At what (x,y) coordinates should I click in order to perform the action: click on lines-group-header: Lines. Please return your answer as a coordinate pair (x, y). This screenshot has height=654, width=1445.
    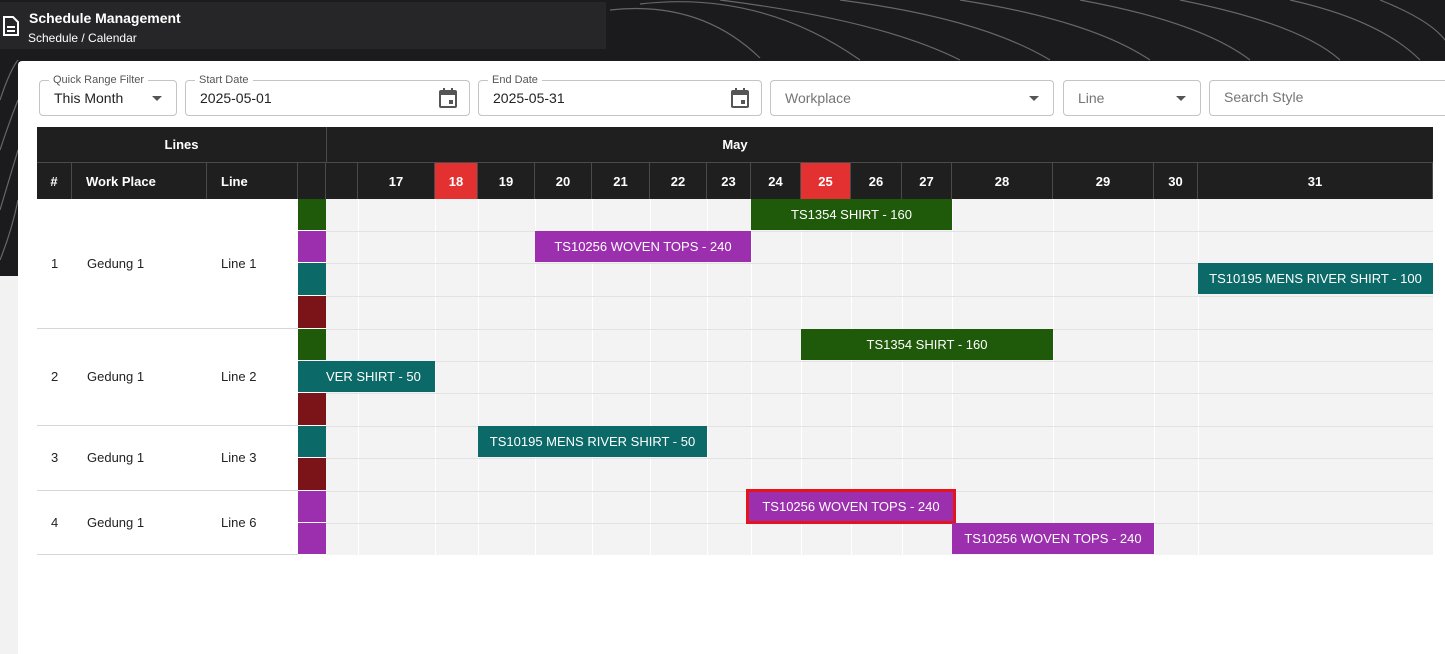
    Looking at the image, I should click on (181, 144).